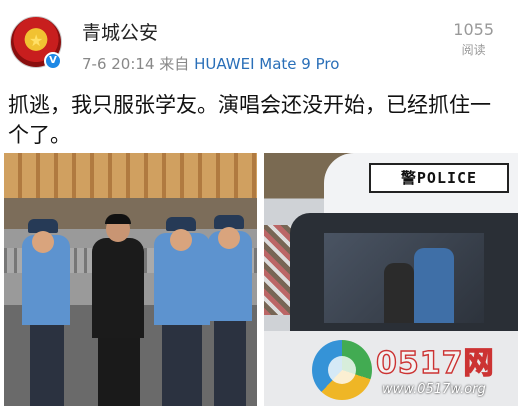 The height and width of the screenshot is (406, 518). I want to click on from-label: 来自, so click(174, 64).